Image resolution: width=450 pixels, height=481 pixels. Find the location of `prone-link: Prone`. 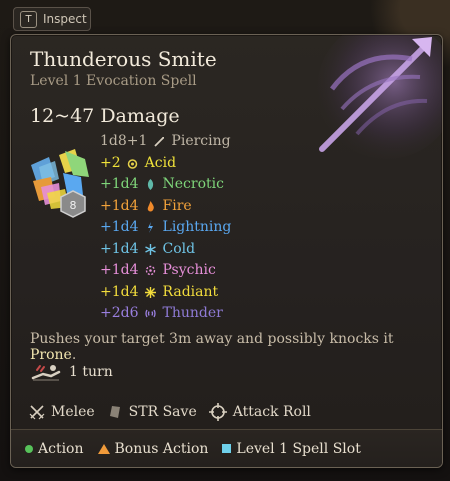

prone-link: Prone is located at coordinates (51, 355).